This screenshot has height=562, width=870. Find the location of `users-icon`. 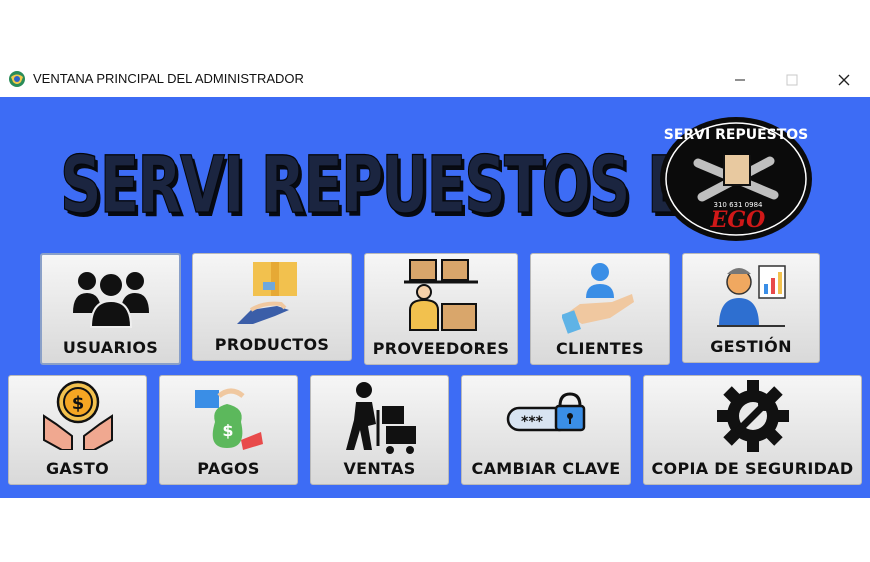

users-icon is located at coordinates (110, 300).